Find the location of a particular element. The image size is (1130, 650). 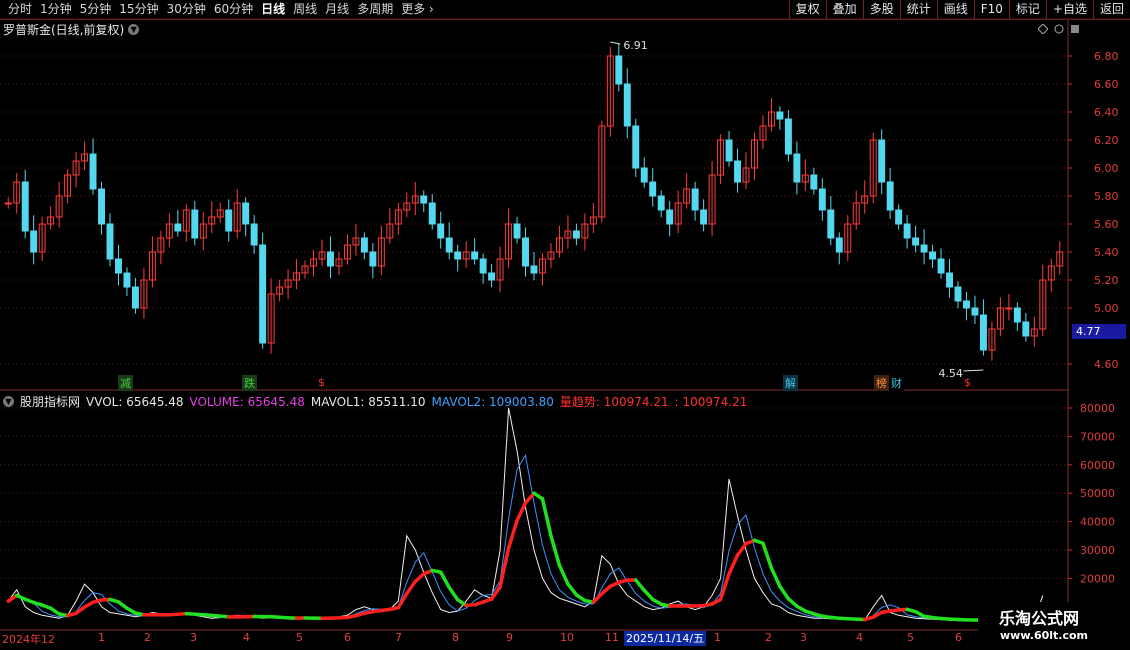

toolbar-button-2: 多股 is located at coordinates (881, 9).